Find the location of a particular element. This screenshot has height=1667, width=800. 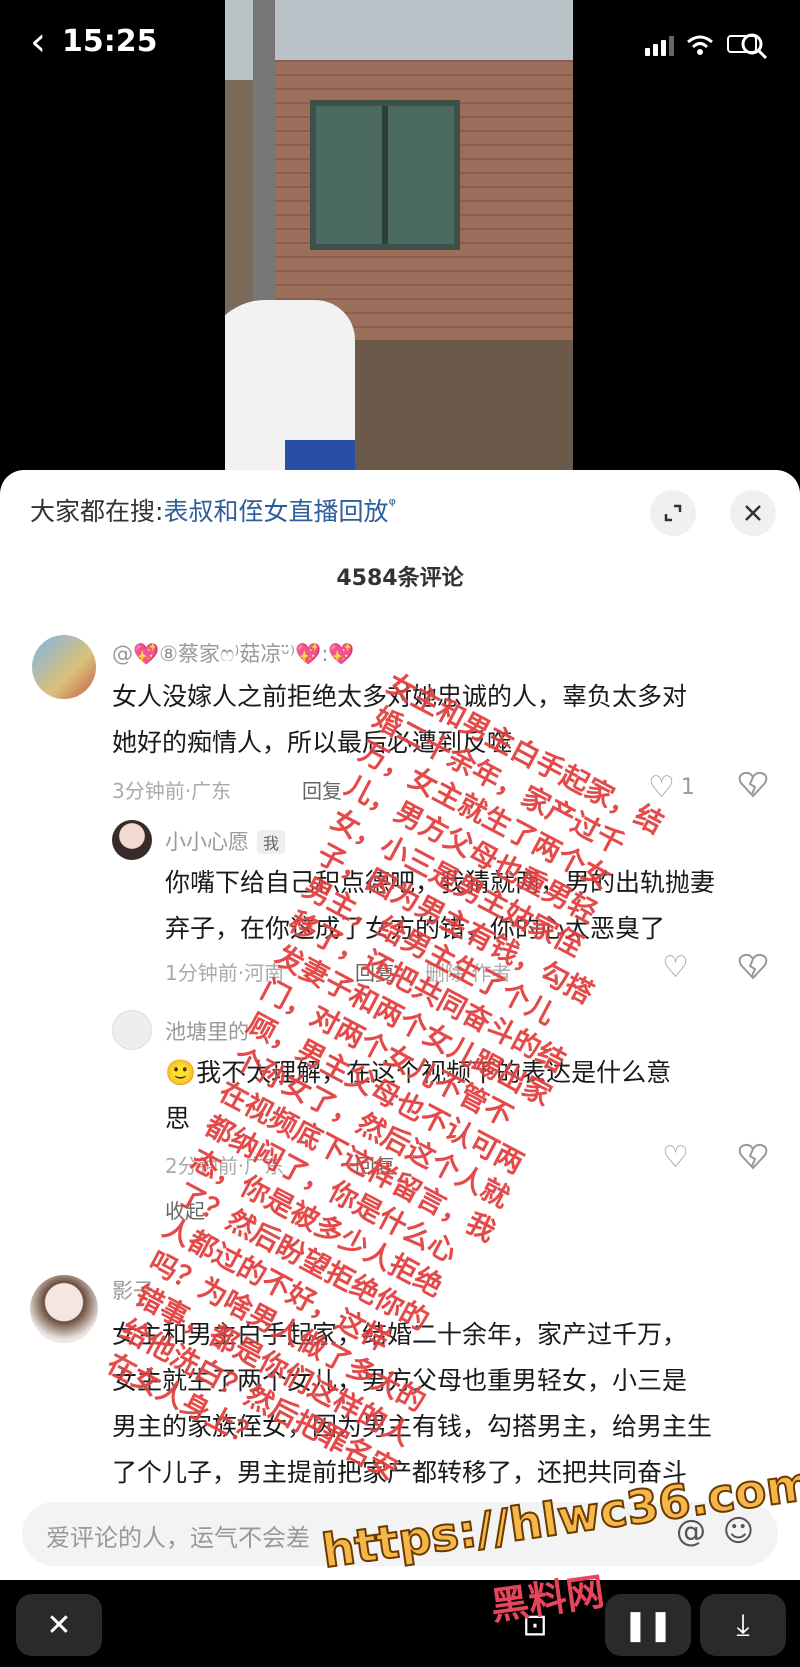

me-badge: 我 is located at coordinates (271, 842).